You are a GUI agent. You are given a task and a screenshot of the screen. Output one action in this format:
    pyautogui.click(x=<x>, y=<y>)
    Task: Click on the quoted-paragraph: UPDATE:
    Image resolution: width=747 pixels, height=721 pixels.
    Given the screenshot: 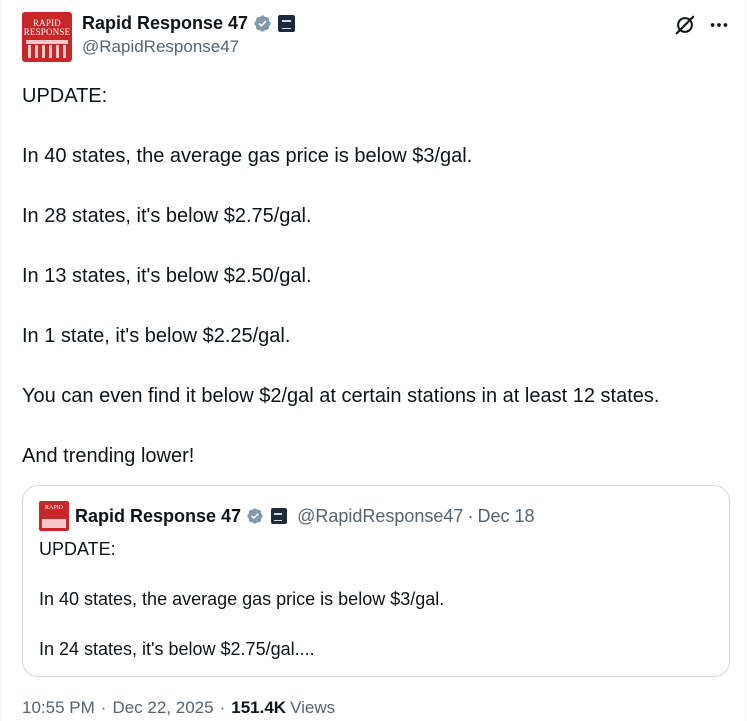 What is the action you would take?
    pyautogui.click(x=77, y=549)
    